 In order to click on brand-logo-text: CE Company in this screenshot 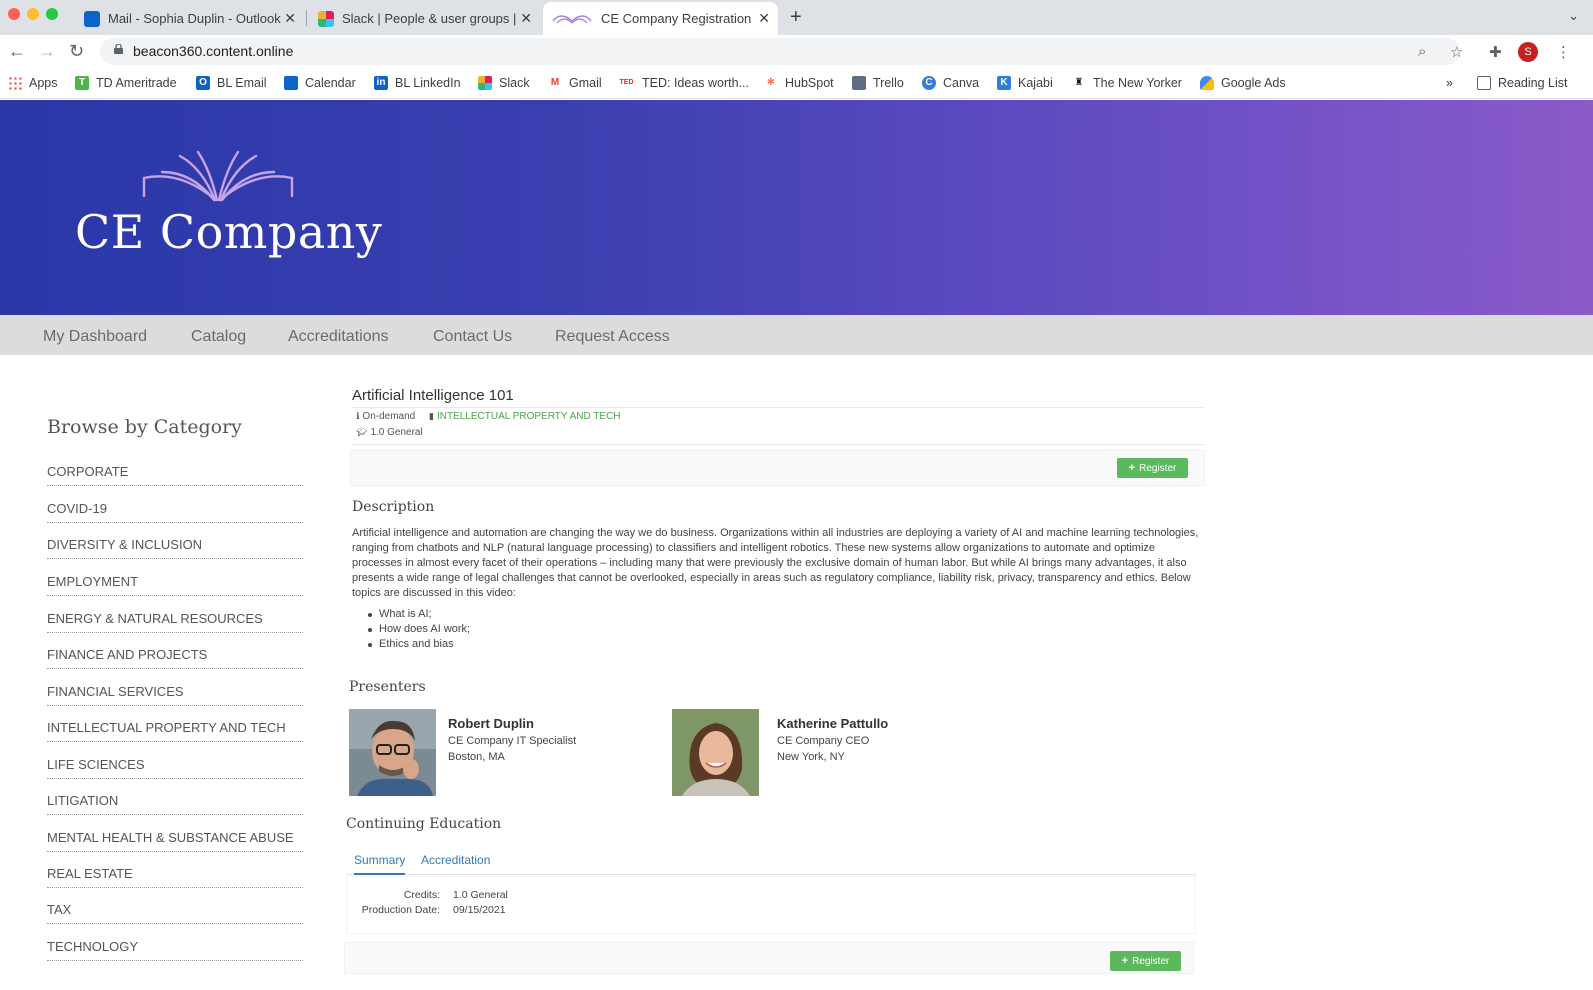, I will do `click(228, 232)`.